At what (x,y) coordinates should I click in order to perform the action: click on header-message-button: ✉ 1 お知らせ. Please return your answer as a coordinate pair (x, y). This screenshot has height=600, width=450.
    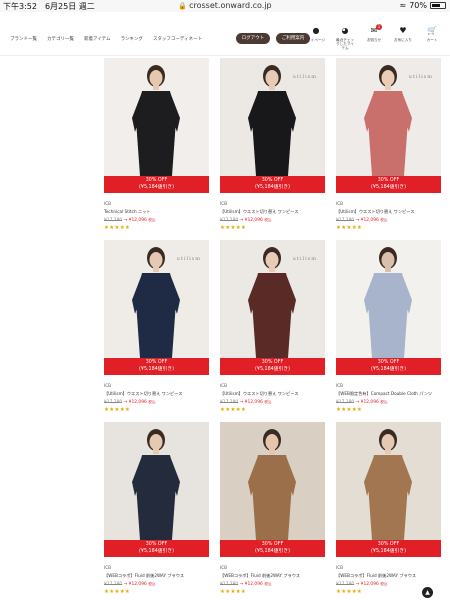
    Looking at the image, I should click on (374, 37).